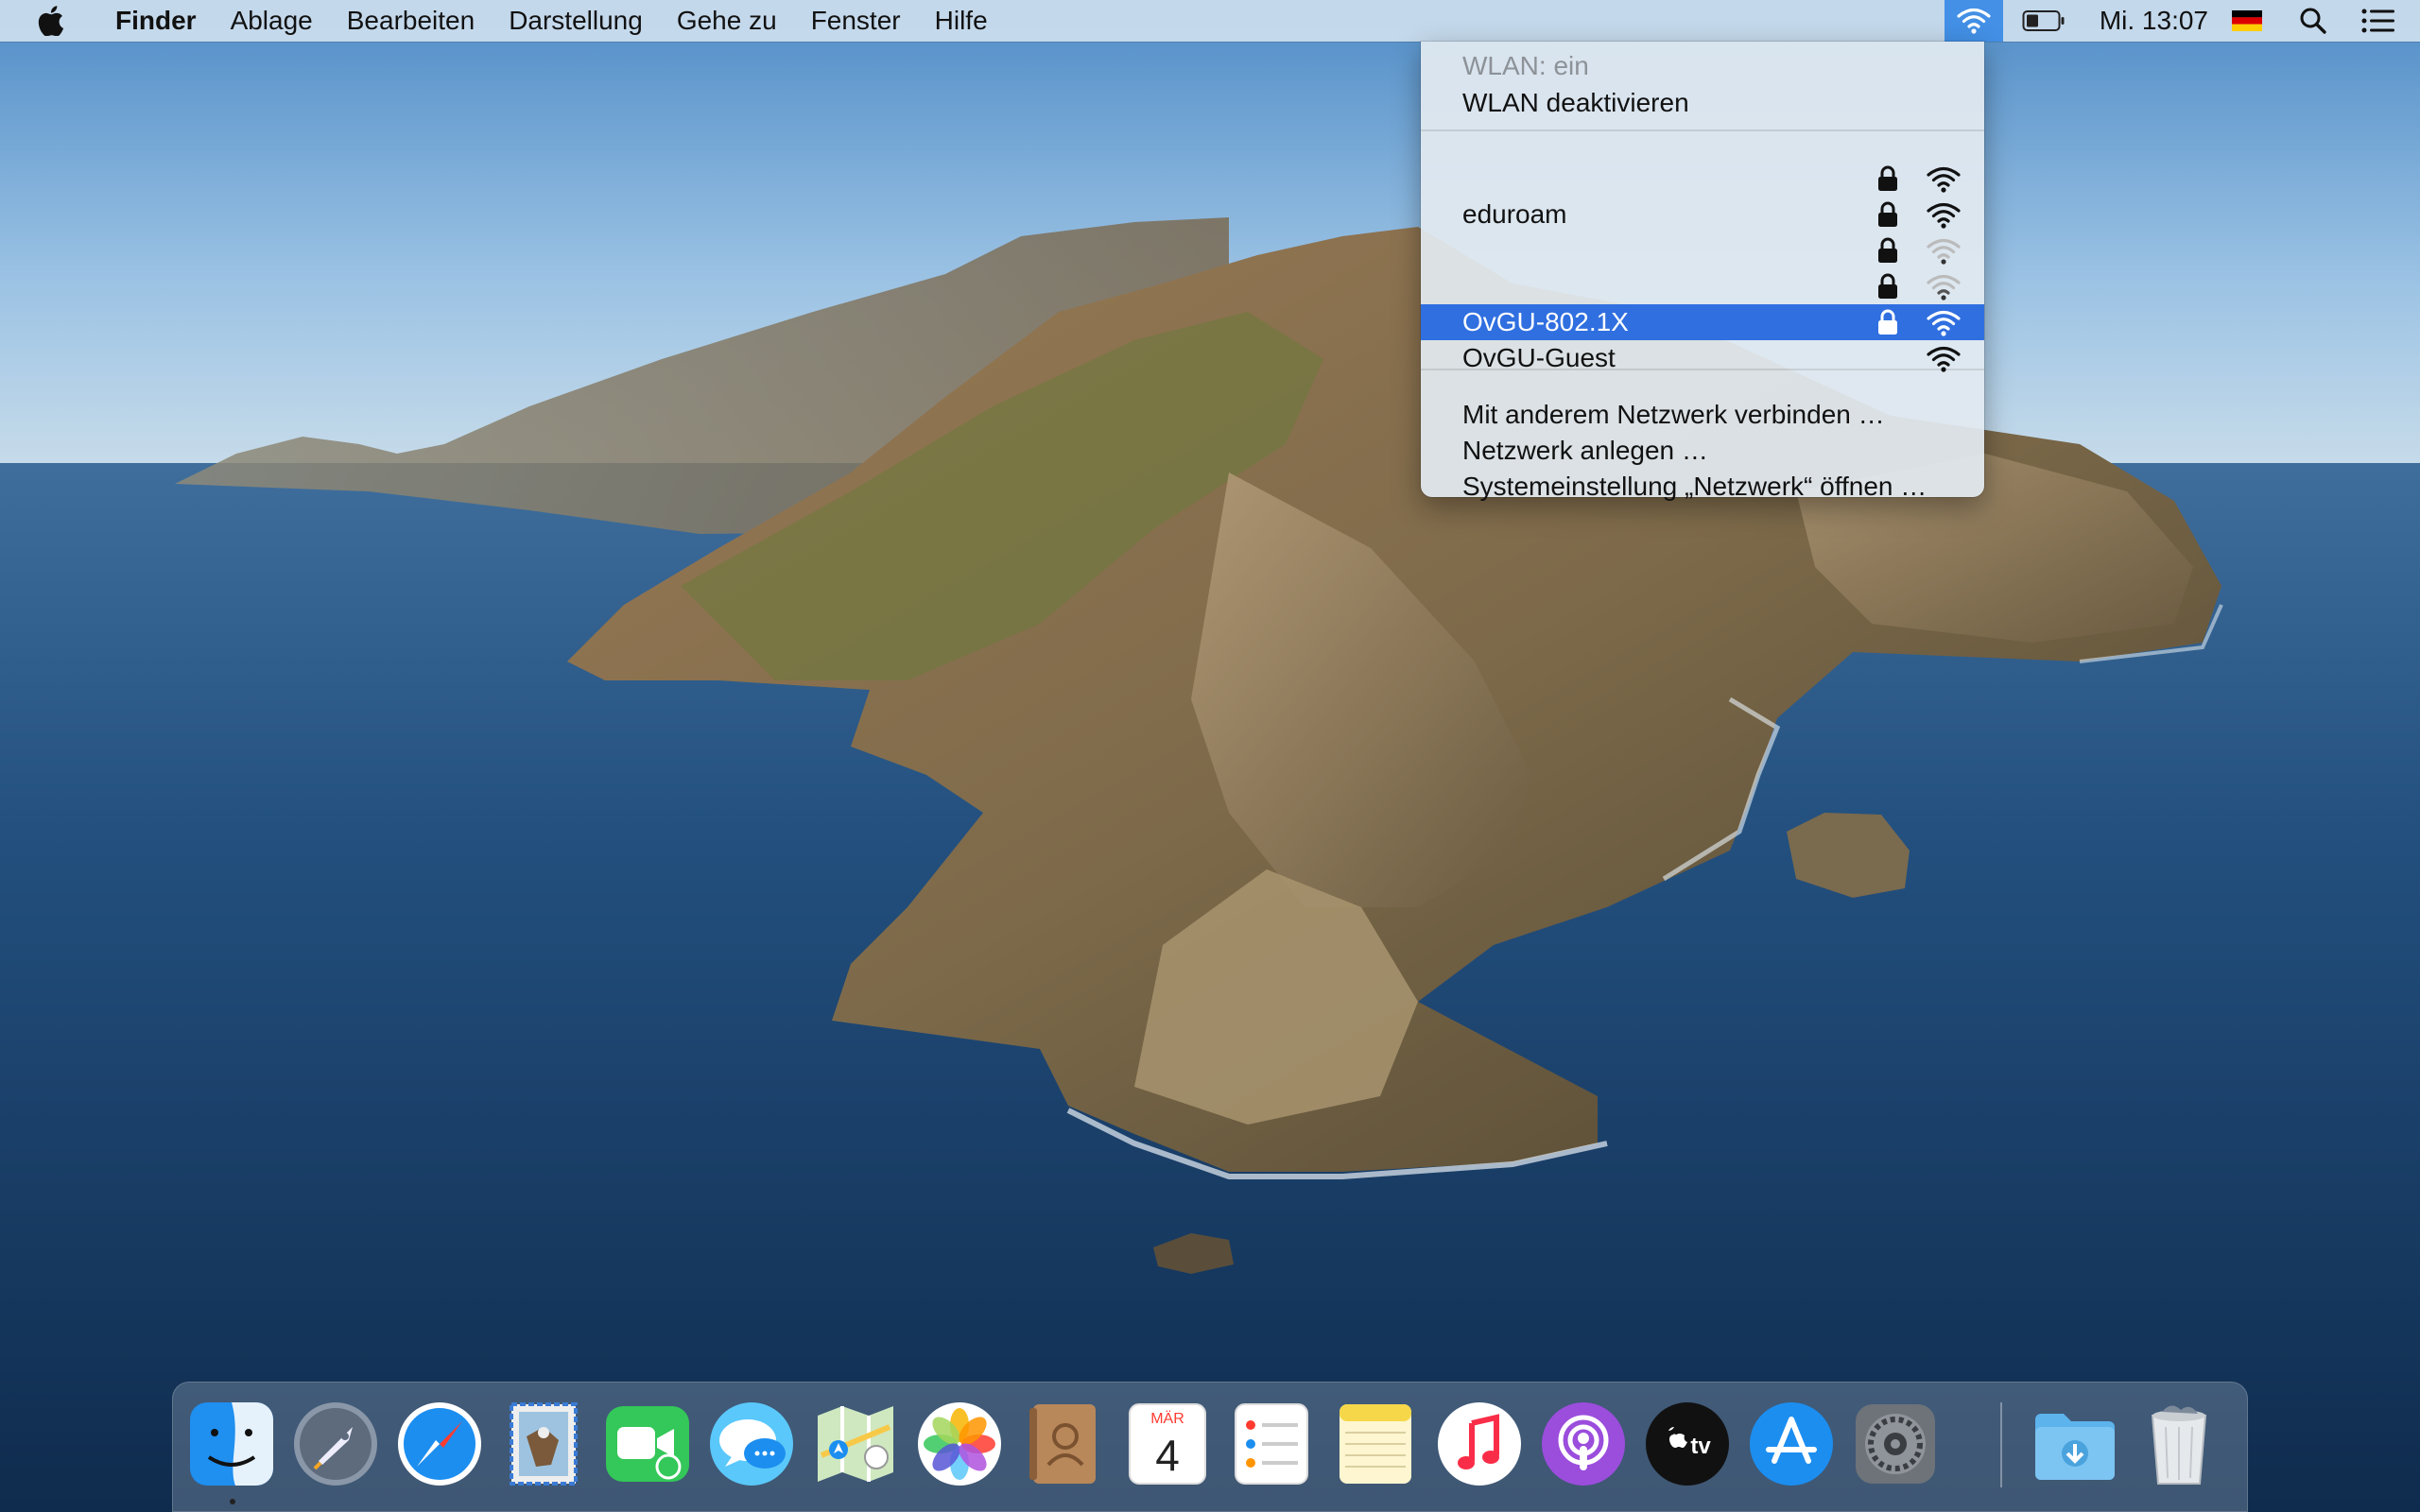 The width and height of the screenshot is (2420, 1512). Describe the element at coordinates (727, 21) in the screenshot. I see `menu-gehe-zu: Gehe zu` at that location.